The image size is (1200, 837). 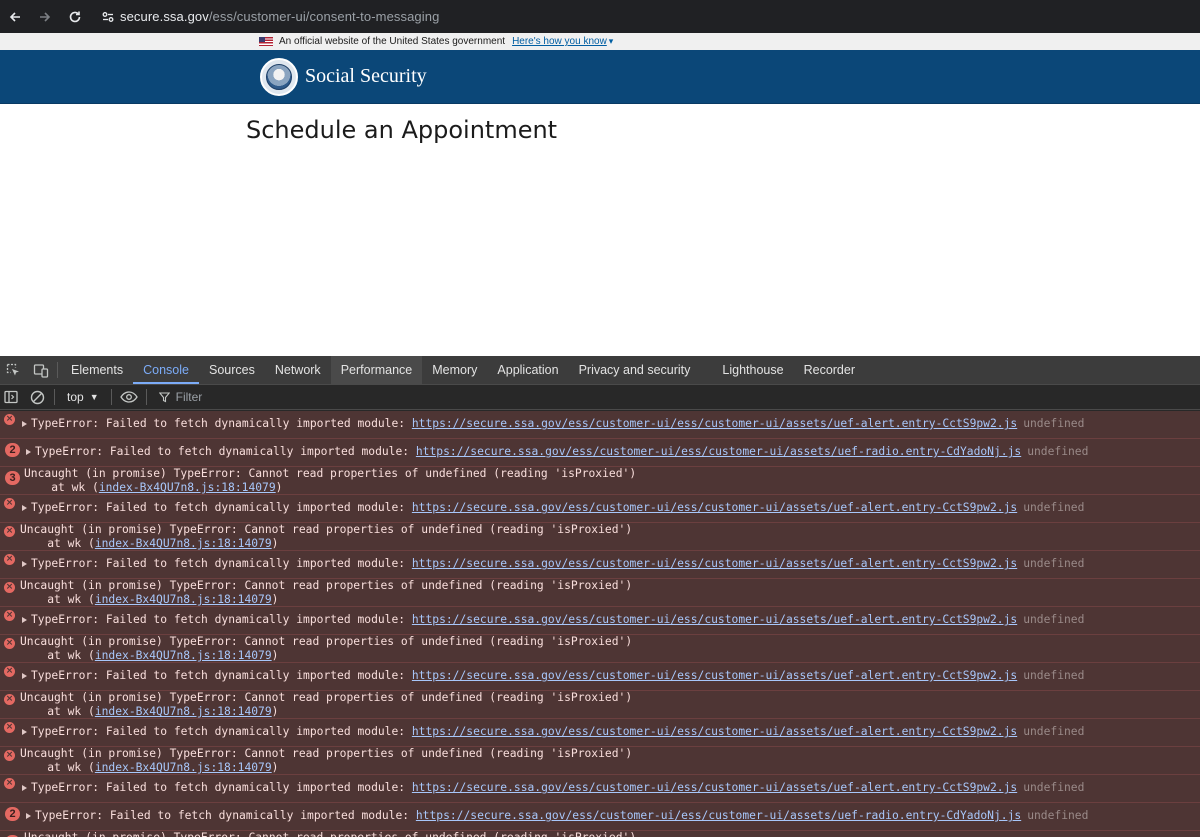 I want to click on tab-elements: Elements, so click(x=97, y=370).